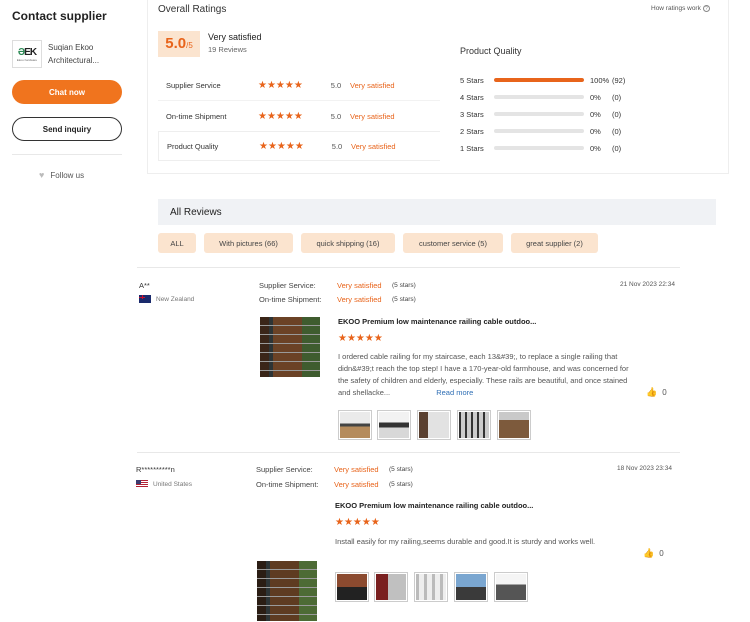 This screenshot has height=622, width=750. I want to click on company-logo: ƏEK Ekoo hardware, so click(27, 54).